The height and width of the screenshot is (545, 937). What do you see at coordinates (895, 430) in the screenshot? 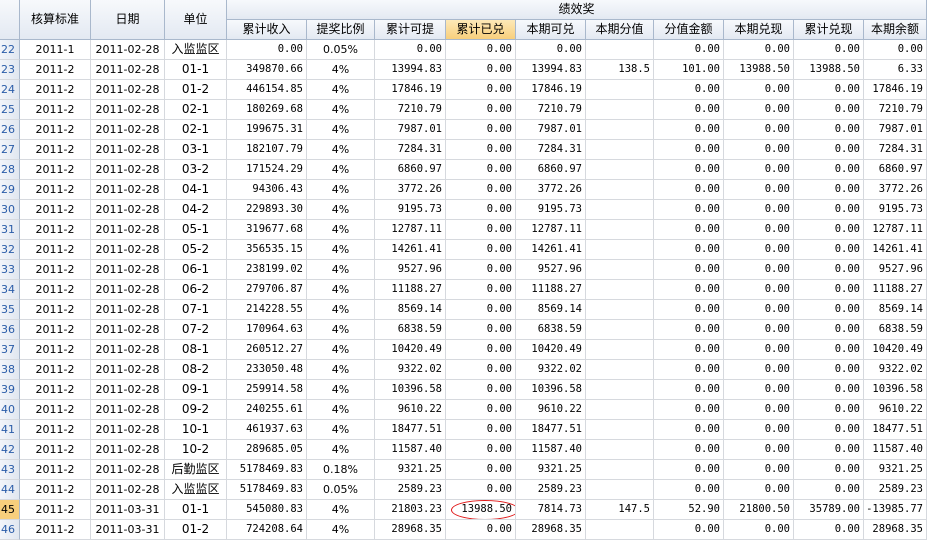
I see `cell-period-balance: 18477.51` at bounding box center [895, 430].